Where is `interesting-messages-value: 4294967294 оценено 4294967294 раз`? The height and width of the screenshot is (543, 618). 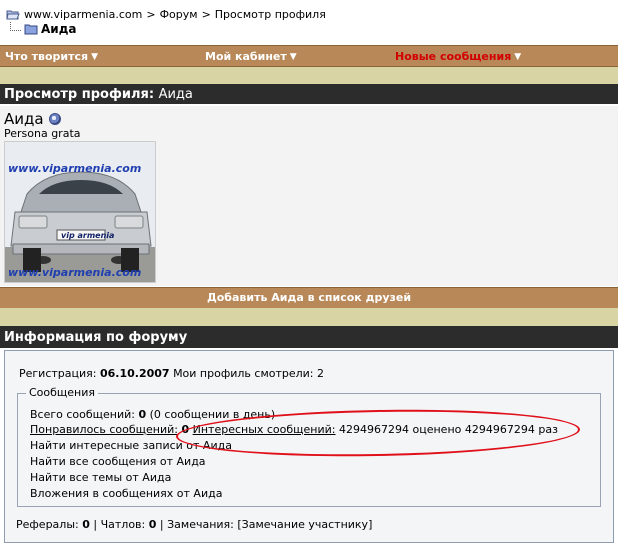
interesting-messages-value: 4294967294 оценено 4294967294 раз is located at coordinates (448, 429).